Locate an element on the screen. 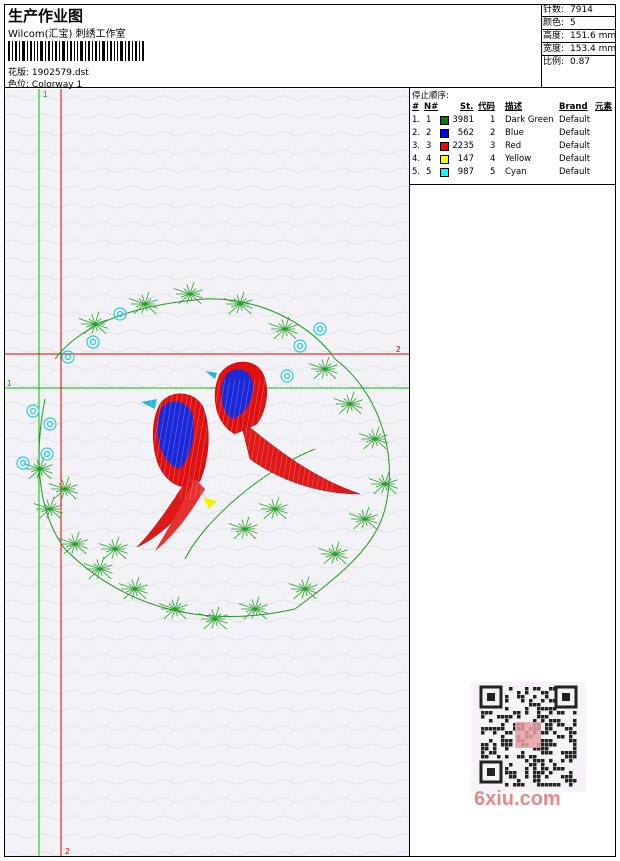  row-stitches: 987 is located at coordinates (465, 172).